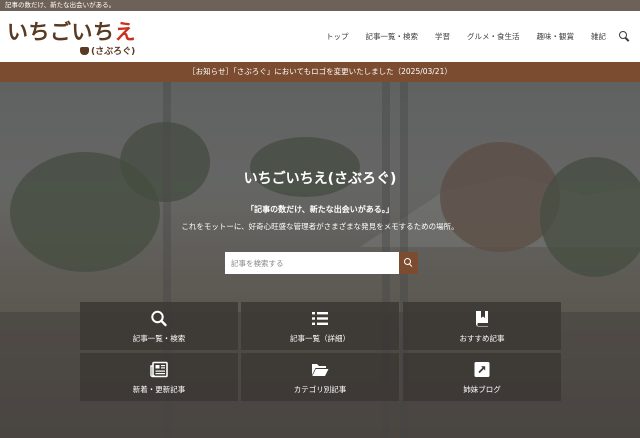  Describe the element at coordinates (598, 36) in the screenshot. I see `nav-item-misc: 雑記` at that location.